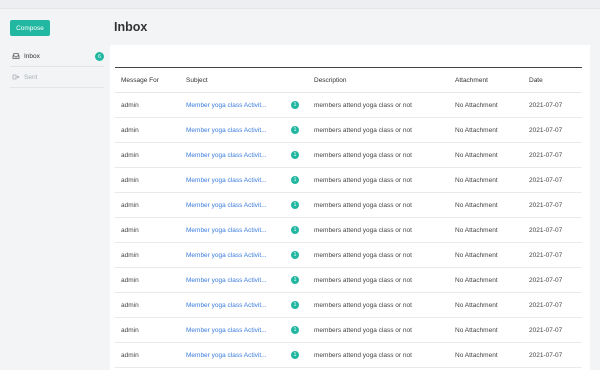 The width and height of the screenshot is (600, 370). I want to click on top-bar, so click(300, 4).